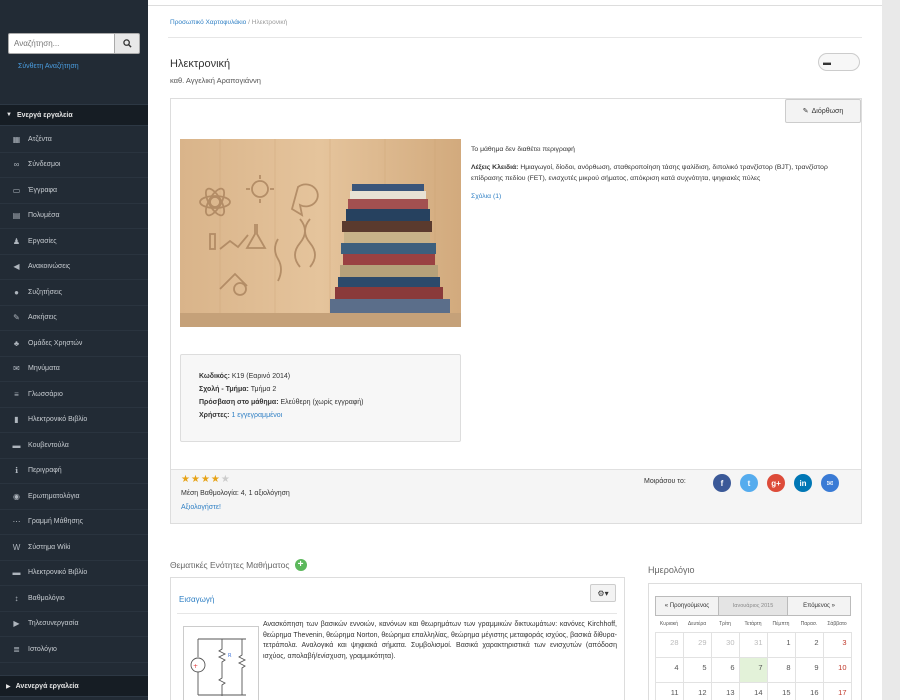 This screenshot has height=700, width=900. I want to click on calendar-day: 30, so click(725, 644).